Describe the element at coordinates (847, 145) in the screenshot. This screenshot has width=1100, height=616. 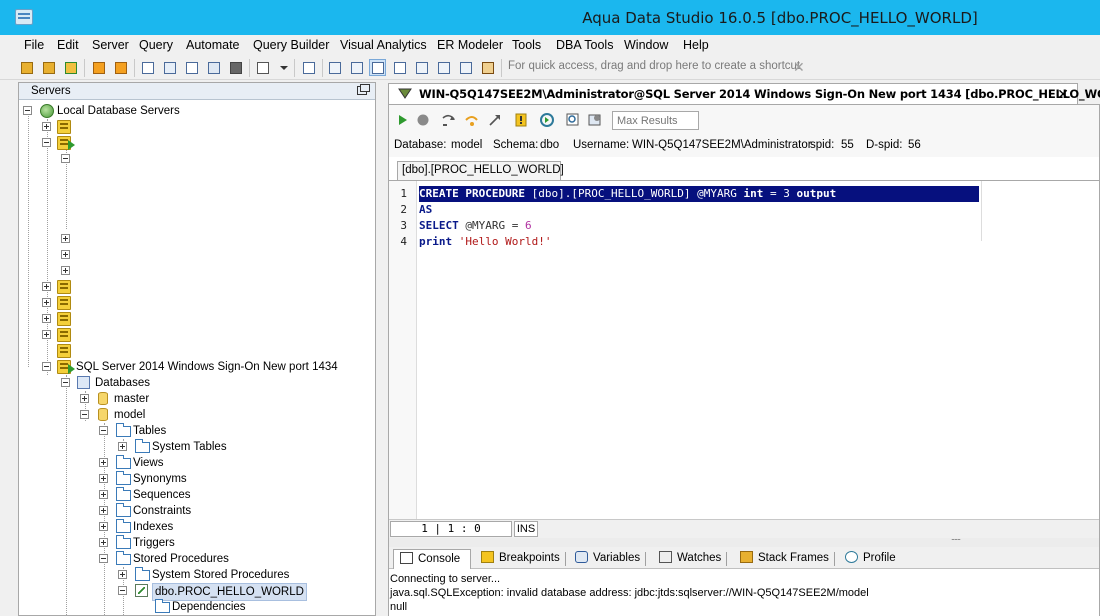
I see `spid-value: 55` at that location.